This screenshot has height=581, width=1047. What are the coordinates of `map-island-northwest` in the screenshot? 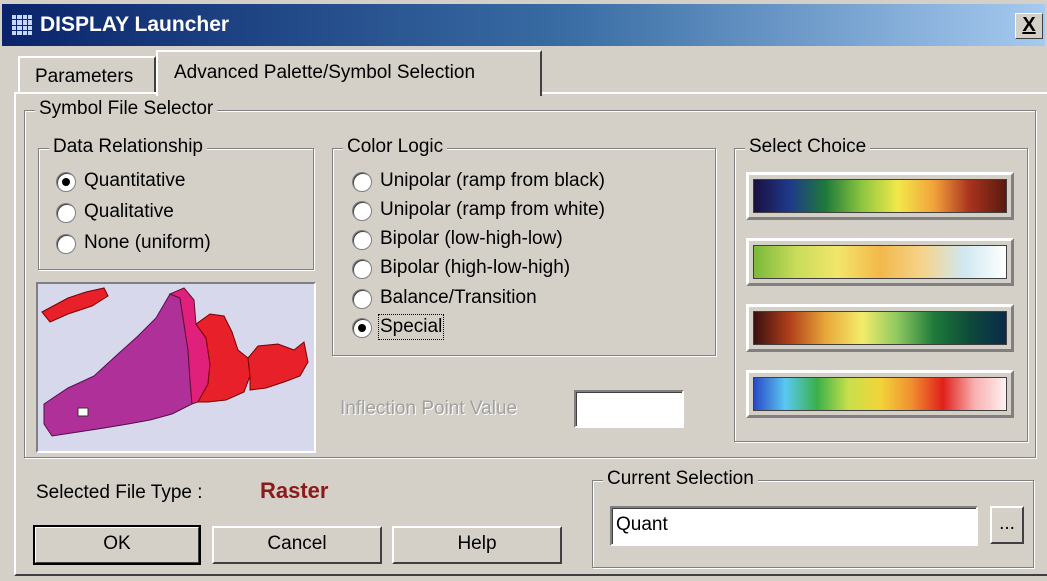 It's located at (75, 305).